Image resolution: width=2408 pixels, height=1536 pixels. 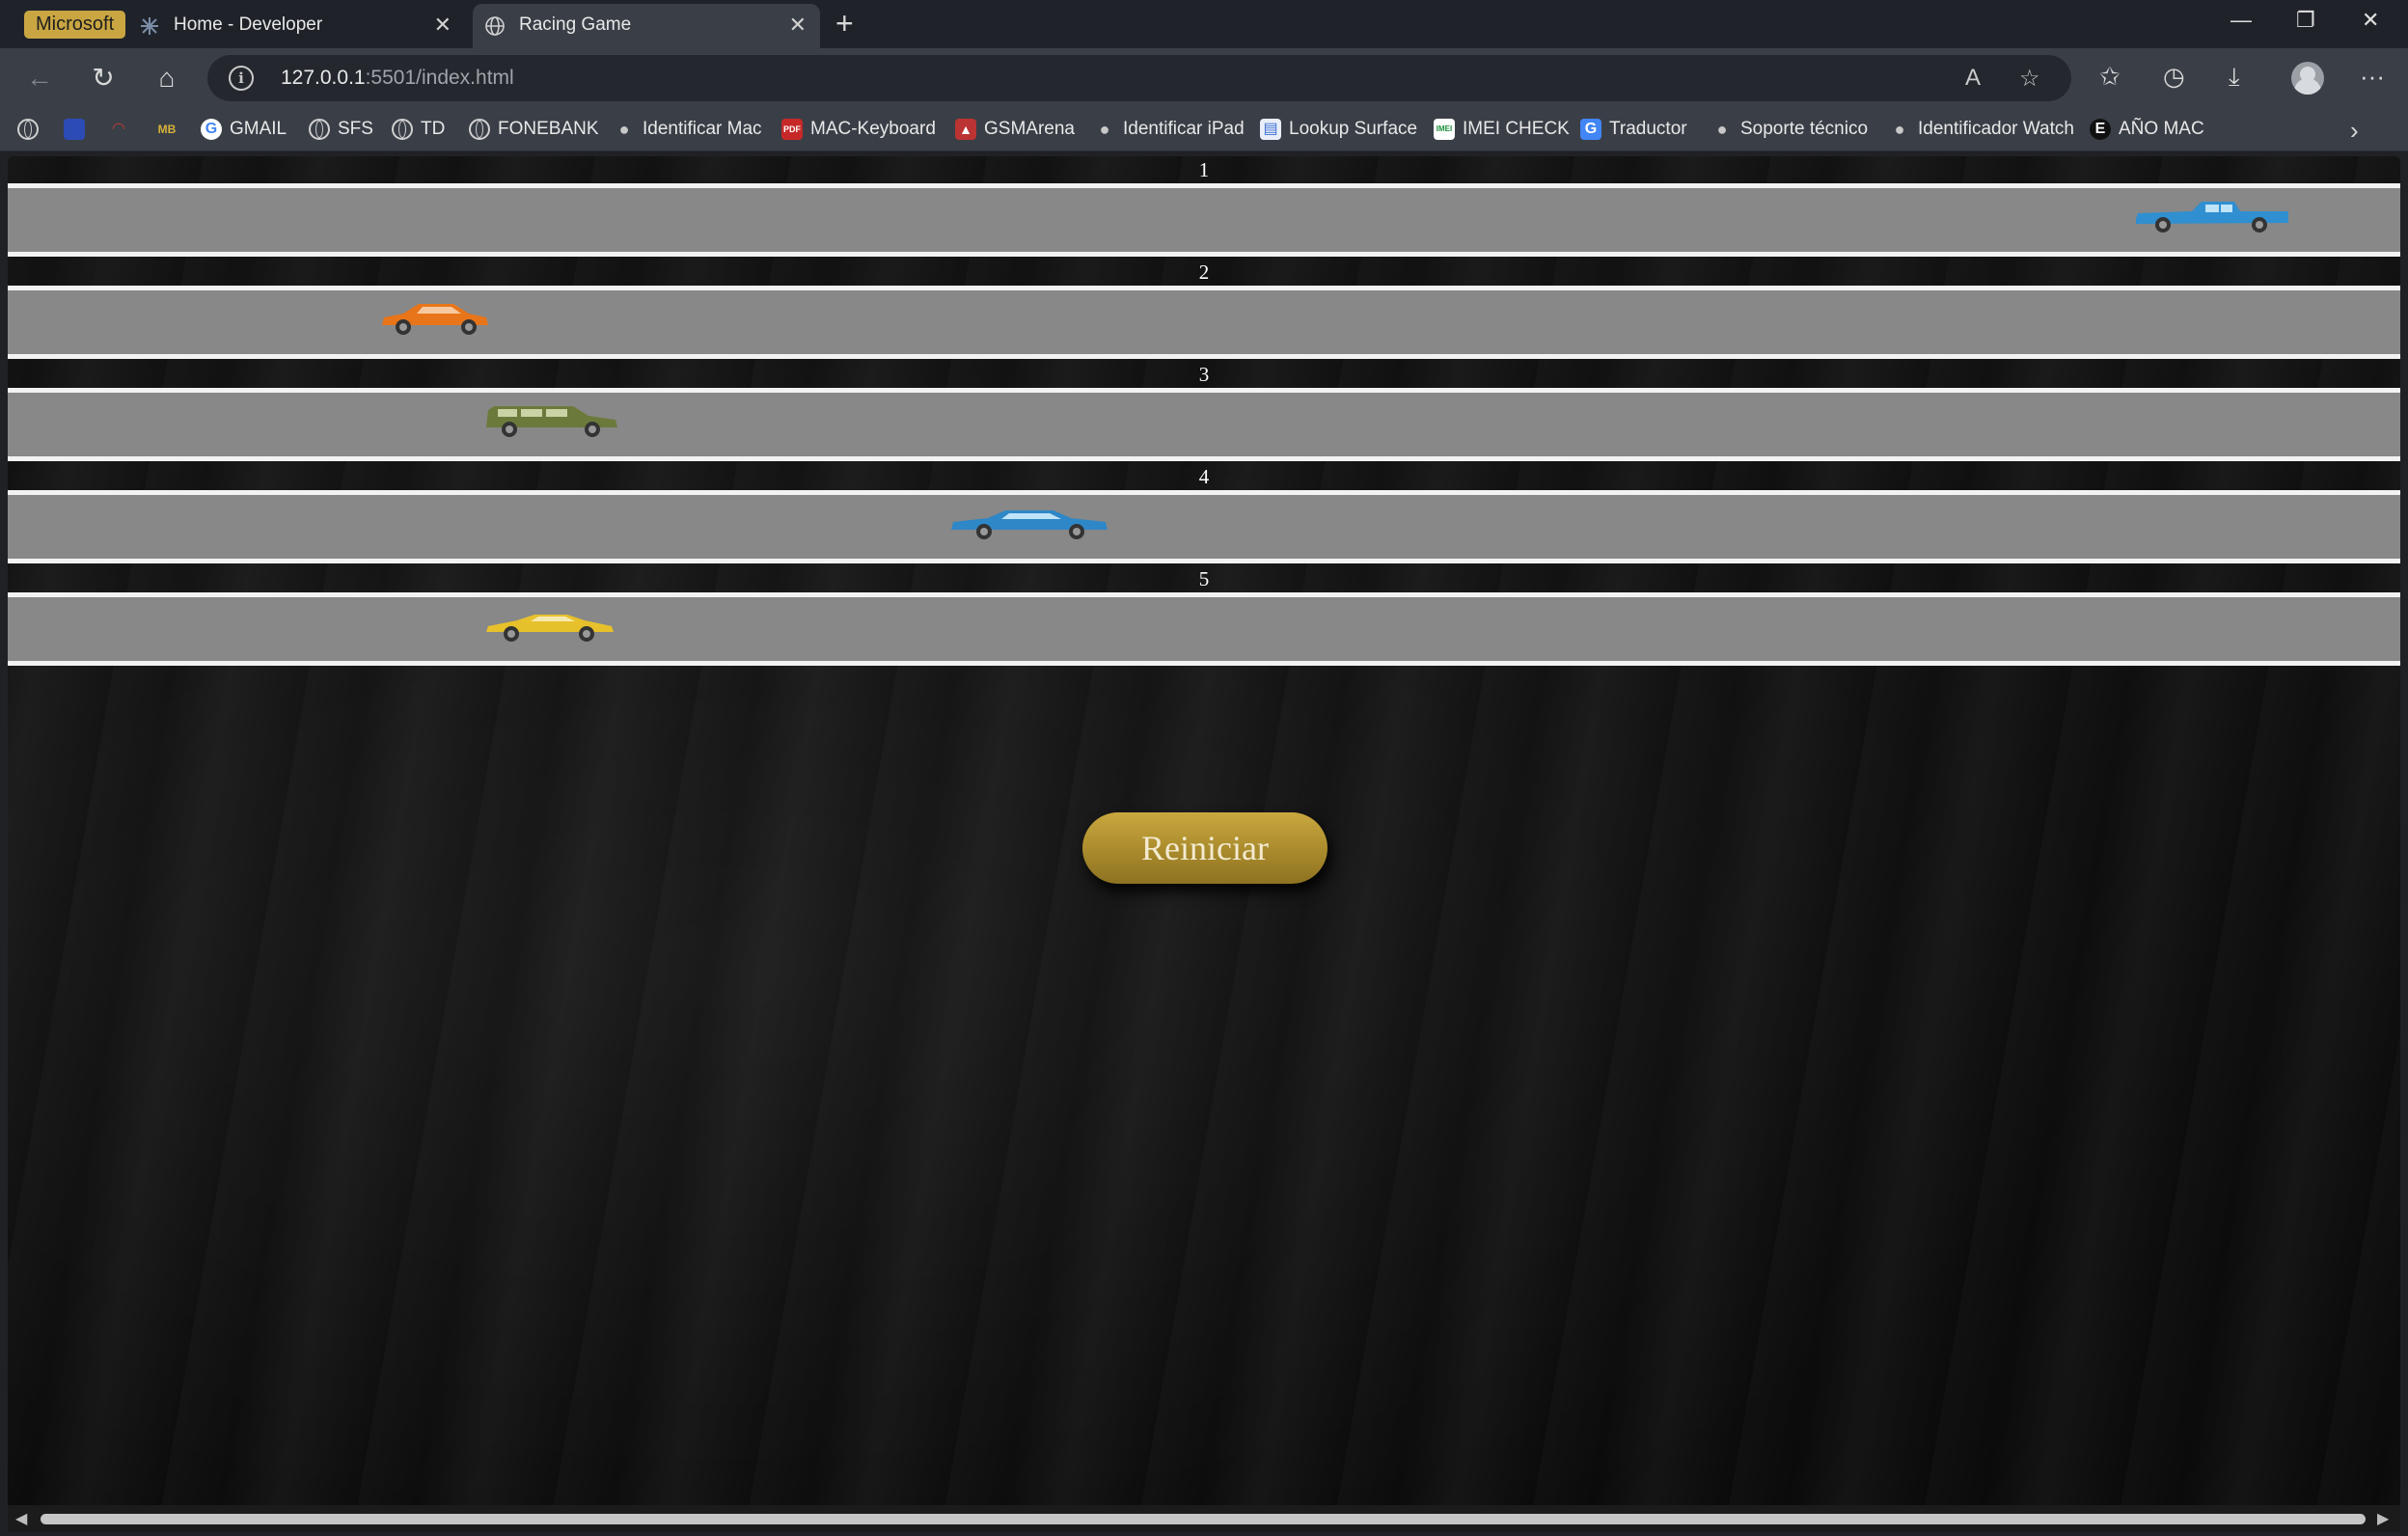 What do you see at coordinates (418, 129) in the screenshot?
I see `bookmark-td: TD` at bounding box center [418, 129].